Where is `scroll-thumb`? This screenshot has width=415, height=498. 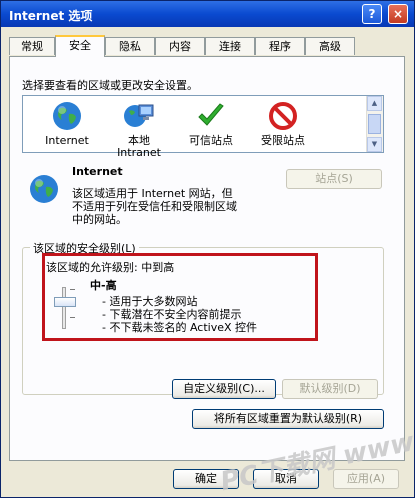
scroll-thumb is located at coordinates (374, 124).